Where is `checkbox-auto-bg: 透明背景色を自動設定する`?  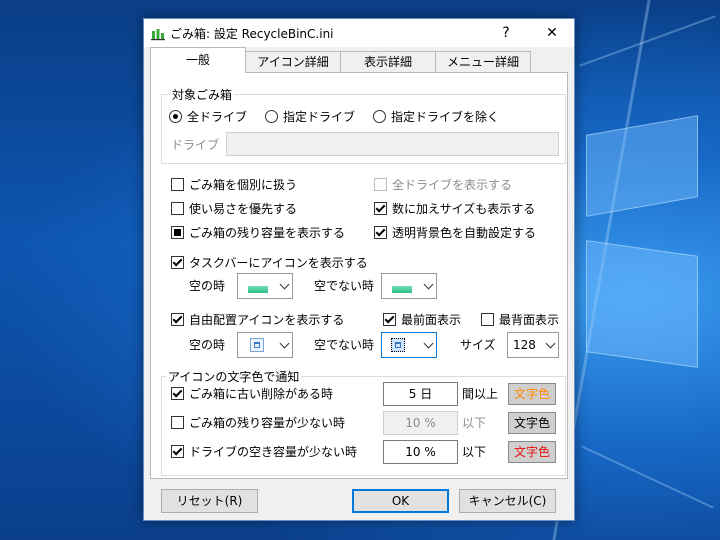 checkbox-auto-bg: 透明背景色を自動設定する is located at coordinates (455, 233).